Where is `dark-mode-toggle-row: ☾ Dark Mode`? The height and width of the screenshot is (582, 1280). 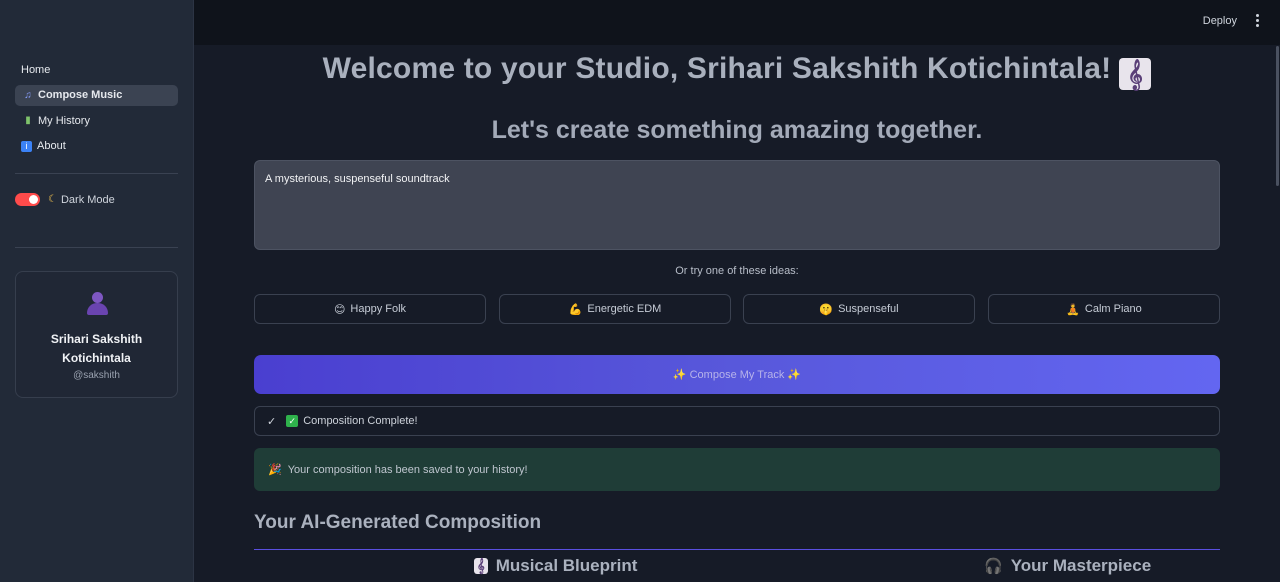
dark-mode-toggle-row: ☾ Dark Mode is located at coordinates (65, 199).